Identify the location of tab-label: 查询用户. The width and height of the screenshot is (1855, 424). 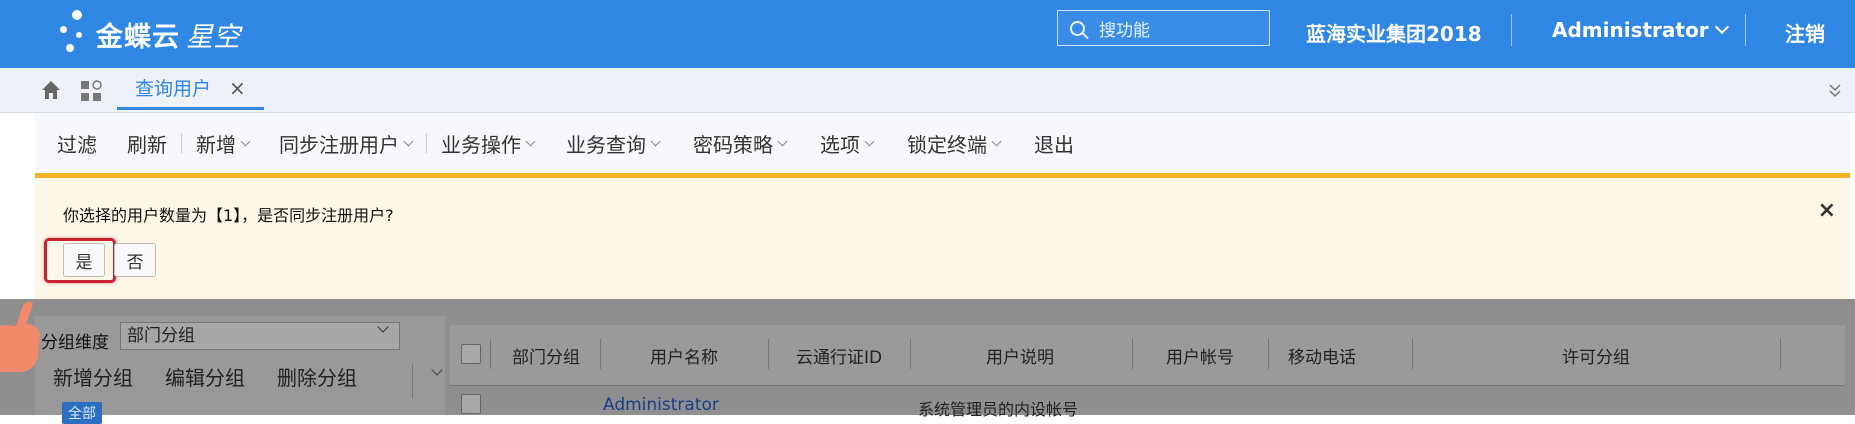
(173, 89).